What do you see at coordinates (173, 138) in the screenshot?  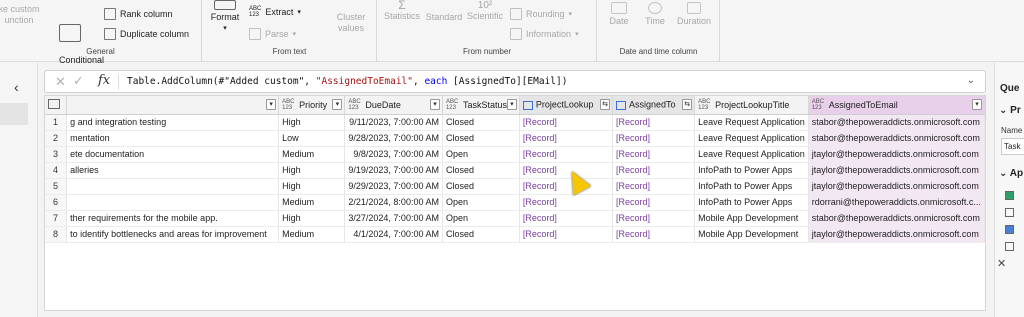 I see `cell-title: mentation` at bounding box center [173, 138].